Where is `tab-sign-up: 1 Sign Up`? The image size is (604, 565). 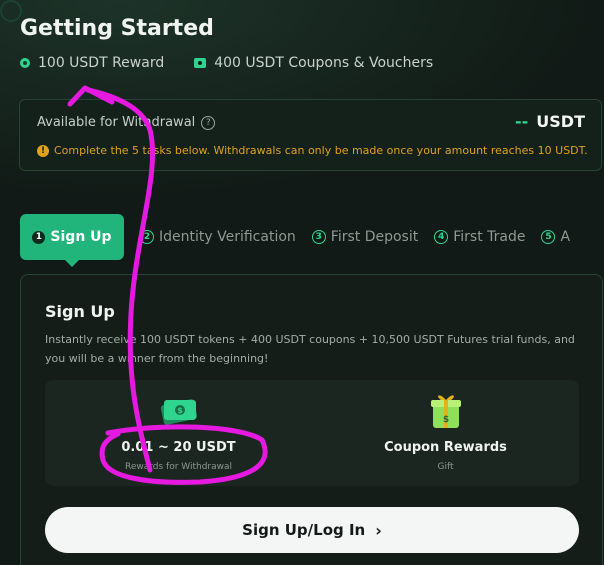 tab-sign-up: 1 Sign Up is located at coordinates (72, 240).